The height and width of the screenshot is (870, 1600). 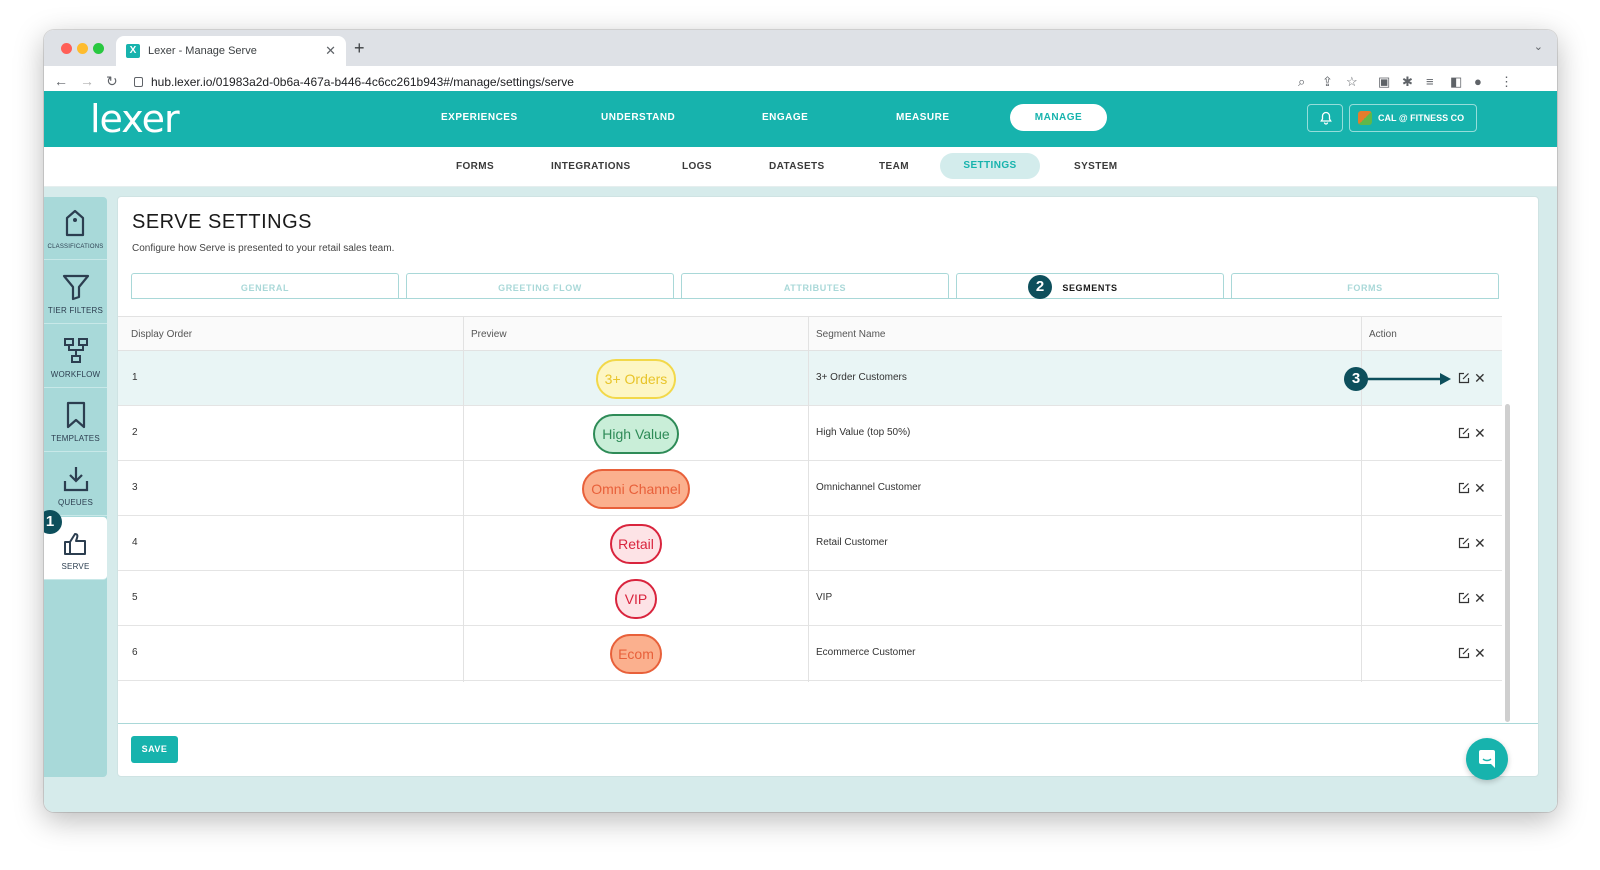 What do you see at coordinates (75, 502) in the screenshot?
I see `sidebar-label: QUEUES` at bounding box center [75, 502].